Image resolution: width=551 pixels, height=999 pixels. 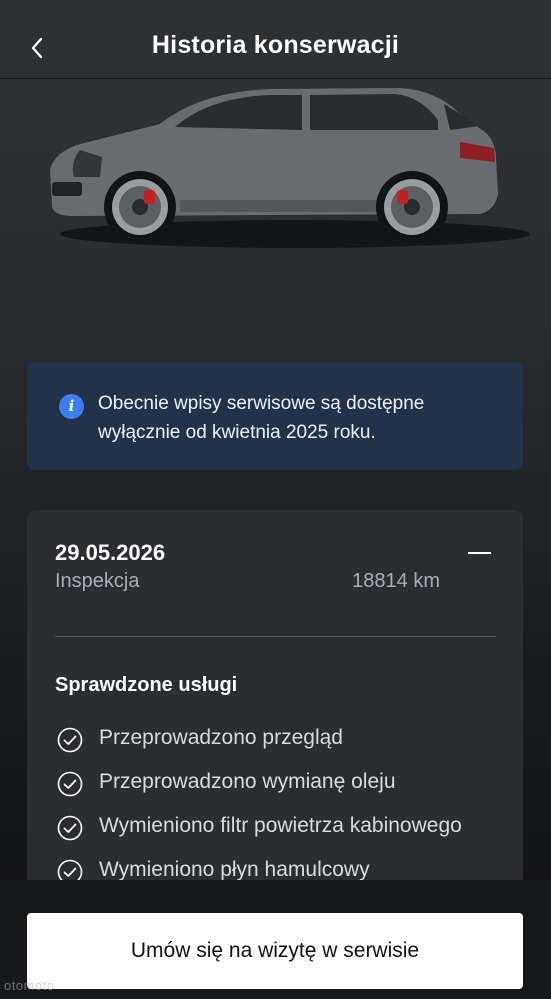 I want to click on service-item: Przeprowadzono przegląd, so click(x=285, y=739).